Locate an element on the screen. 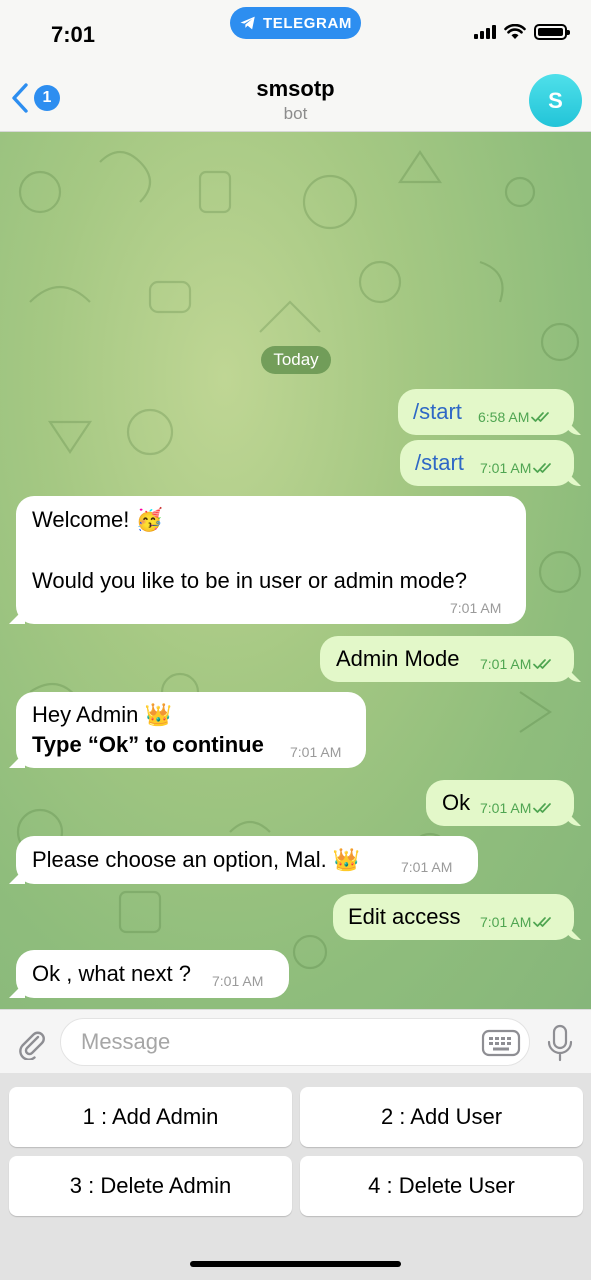  microphone-icon is located at coordinates (560, 1043).